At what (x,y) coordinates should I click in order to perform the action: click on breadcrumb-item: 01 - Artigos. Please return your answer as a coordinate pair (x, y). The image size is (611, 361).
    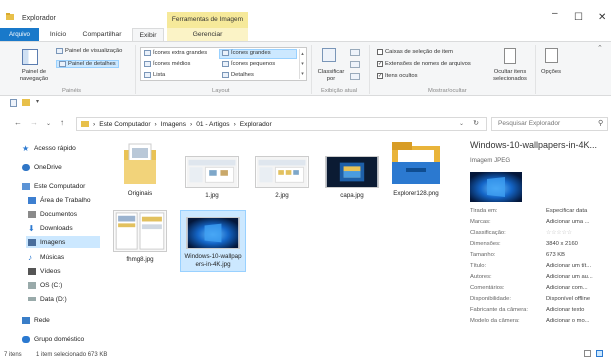
    Looking at the image, I should click on (212, 124).